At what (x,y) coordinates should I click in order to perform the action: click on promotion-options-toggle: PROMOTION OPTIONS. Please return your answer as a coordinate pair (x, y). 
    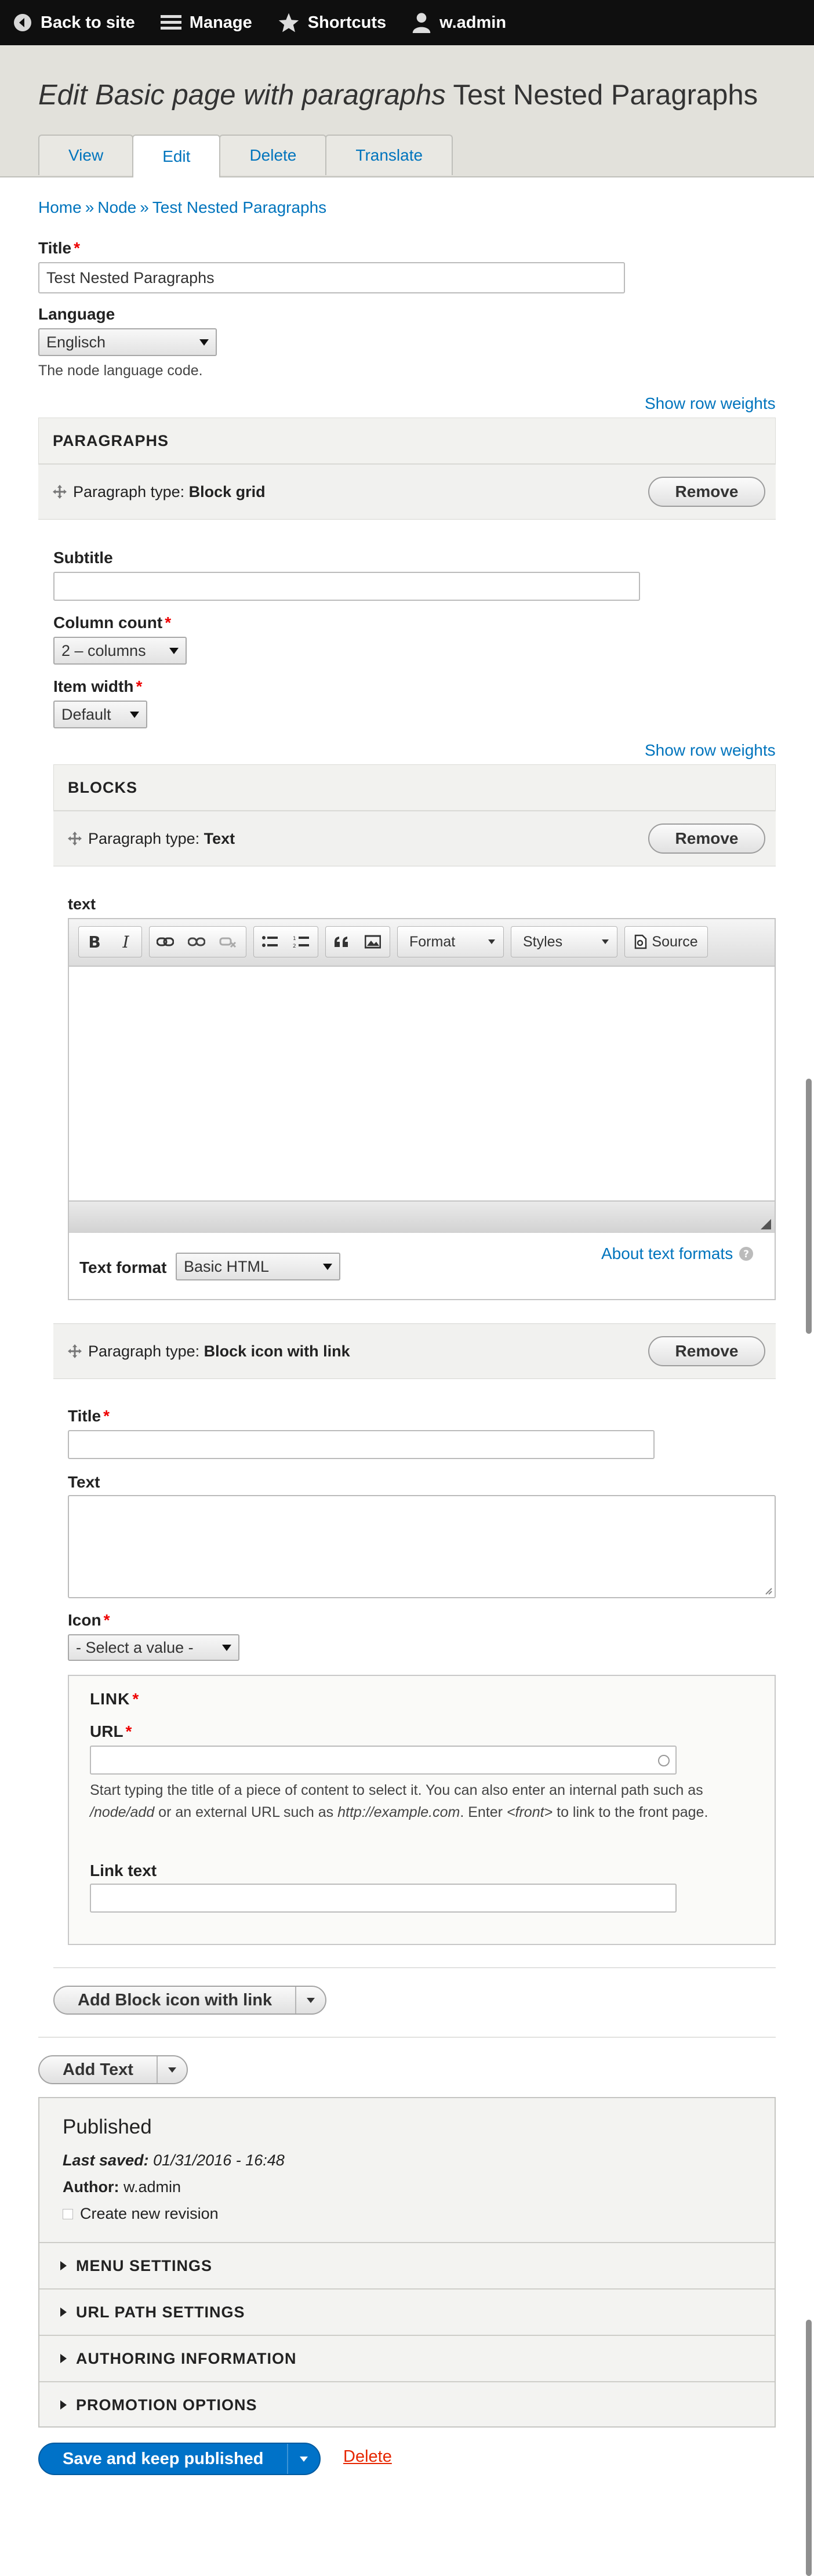
    Looking at the image, I should click on (407, 2404).